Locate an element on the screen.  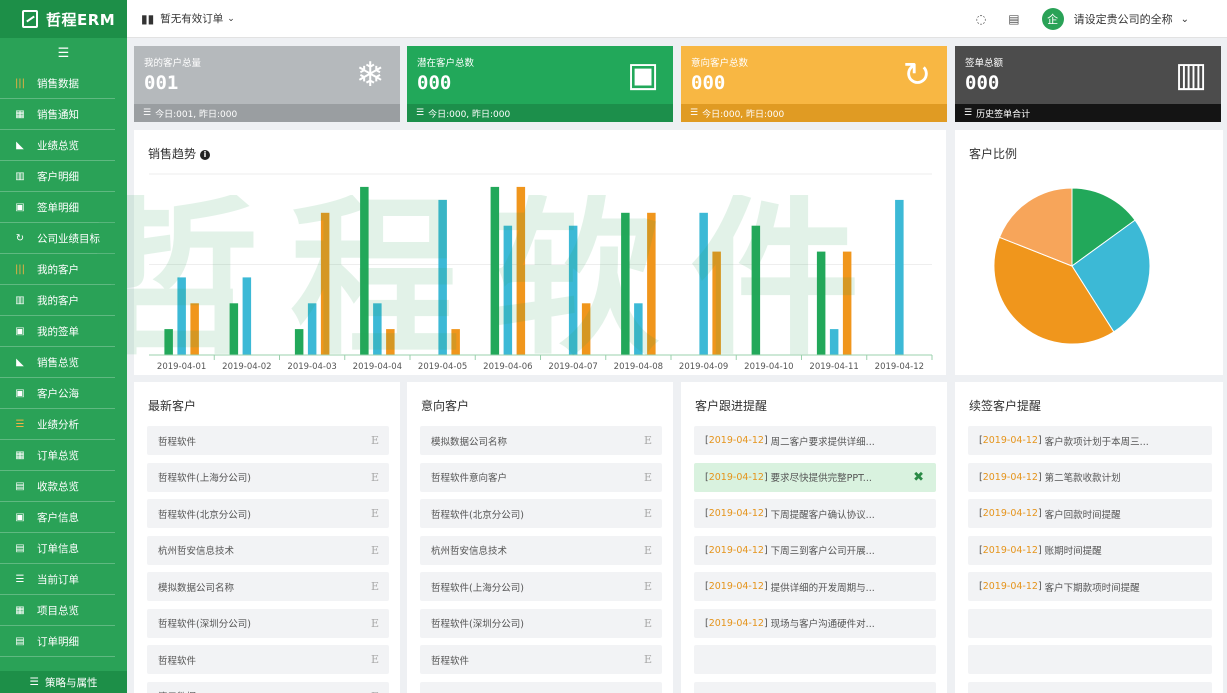
menu-toggle-button: ☰ is located at coordinates (63, 53).